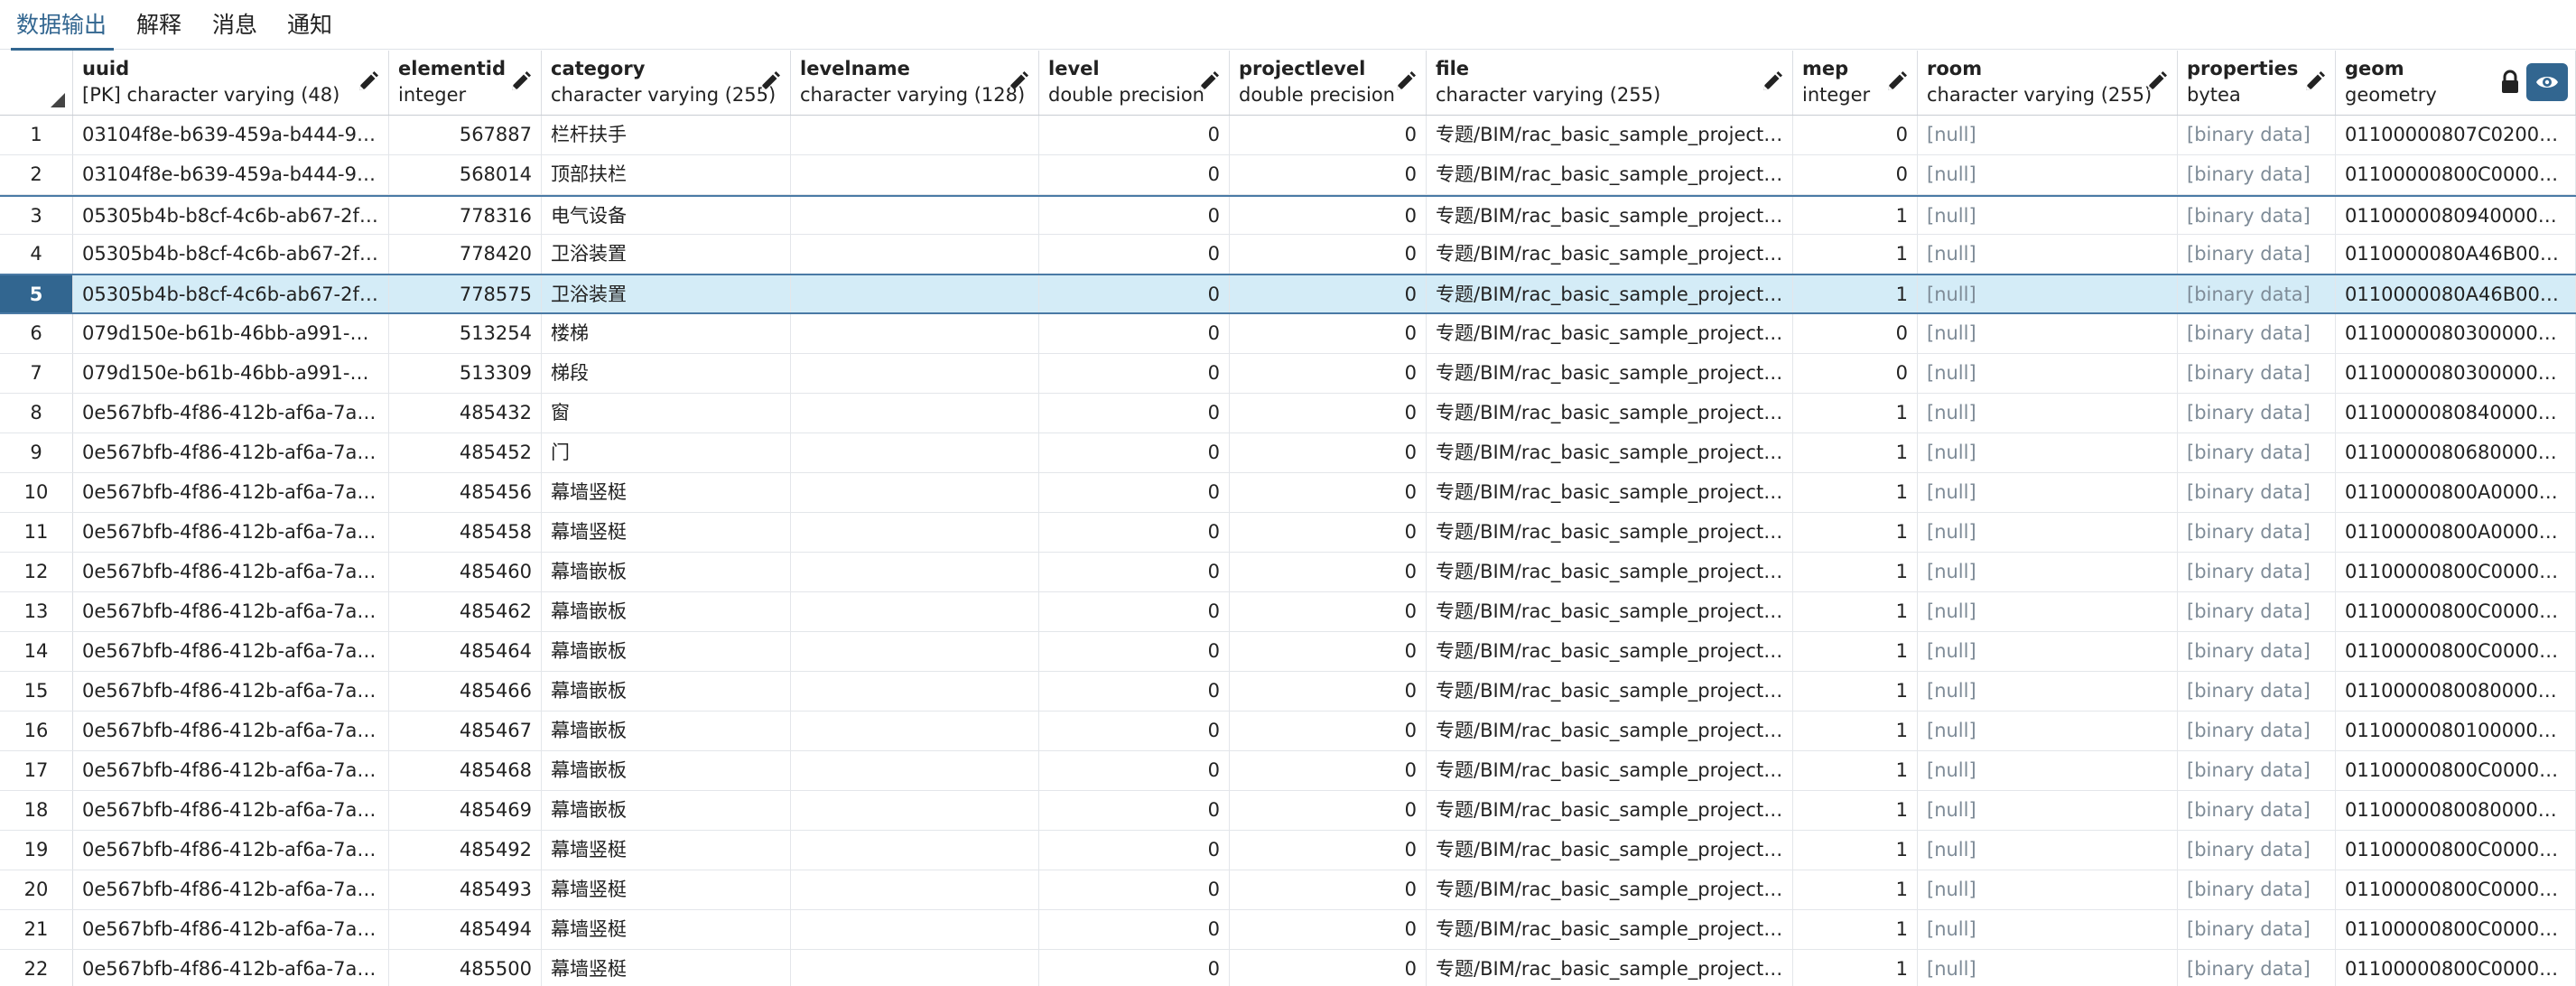  What do you see at coordinates (36, 333) in the screenshot?
I see `row-number: 6` at bounding box center [36, 333].